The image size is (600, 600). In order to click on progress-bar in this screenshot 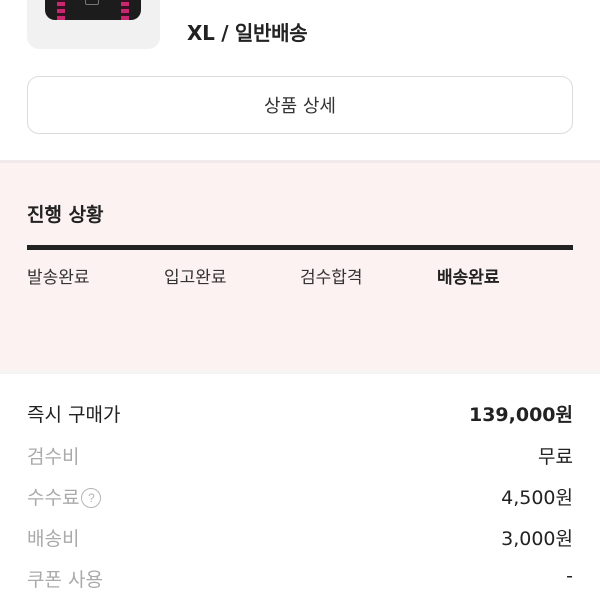, I will do `click(300, 247)`.